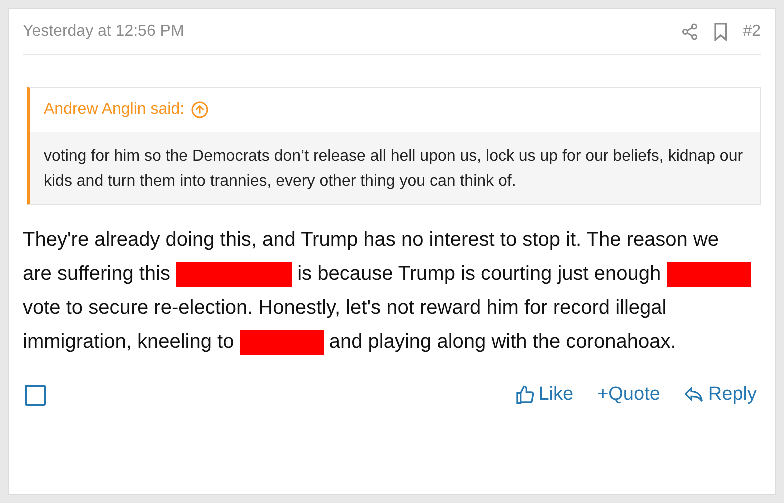 Image resolution: width=784 pixels, height=503 pixels. Describe the element at coordinates (629, 395) in the screenshot. I see `quote-button: +Quote` at that location.